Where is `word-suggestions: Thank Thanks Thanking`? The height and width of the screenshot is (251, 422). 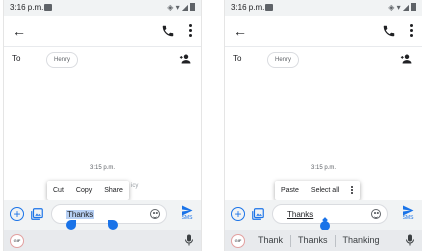 word-suggestions: Thank Thanks Thanking is located at coordinates (319, 240).